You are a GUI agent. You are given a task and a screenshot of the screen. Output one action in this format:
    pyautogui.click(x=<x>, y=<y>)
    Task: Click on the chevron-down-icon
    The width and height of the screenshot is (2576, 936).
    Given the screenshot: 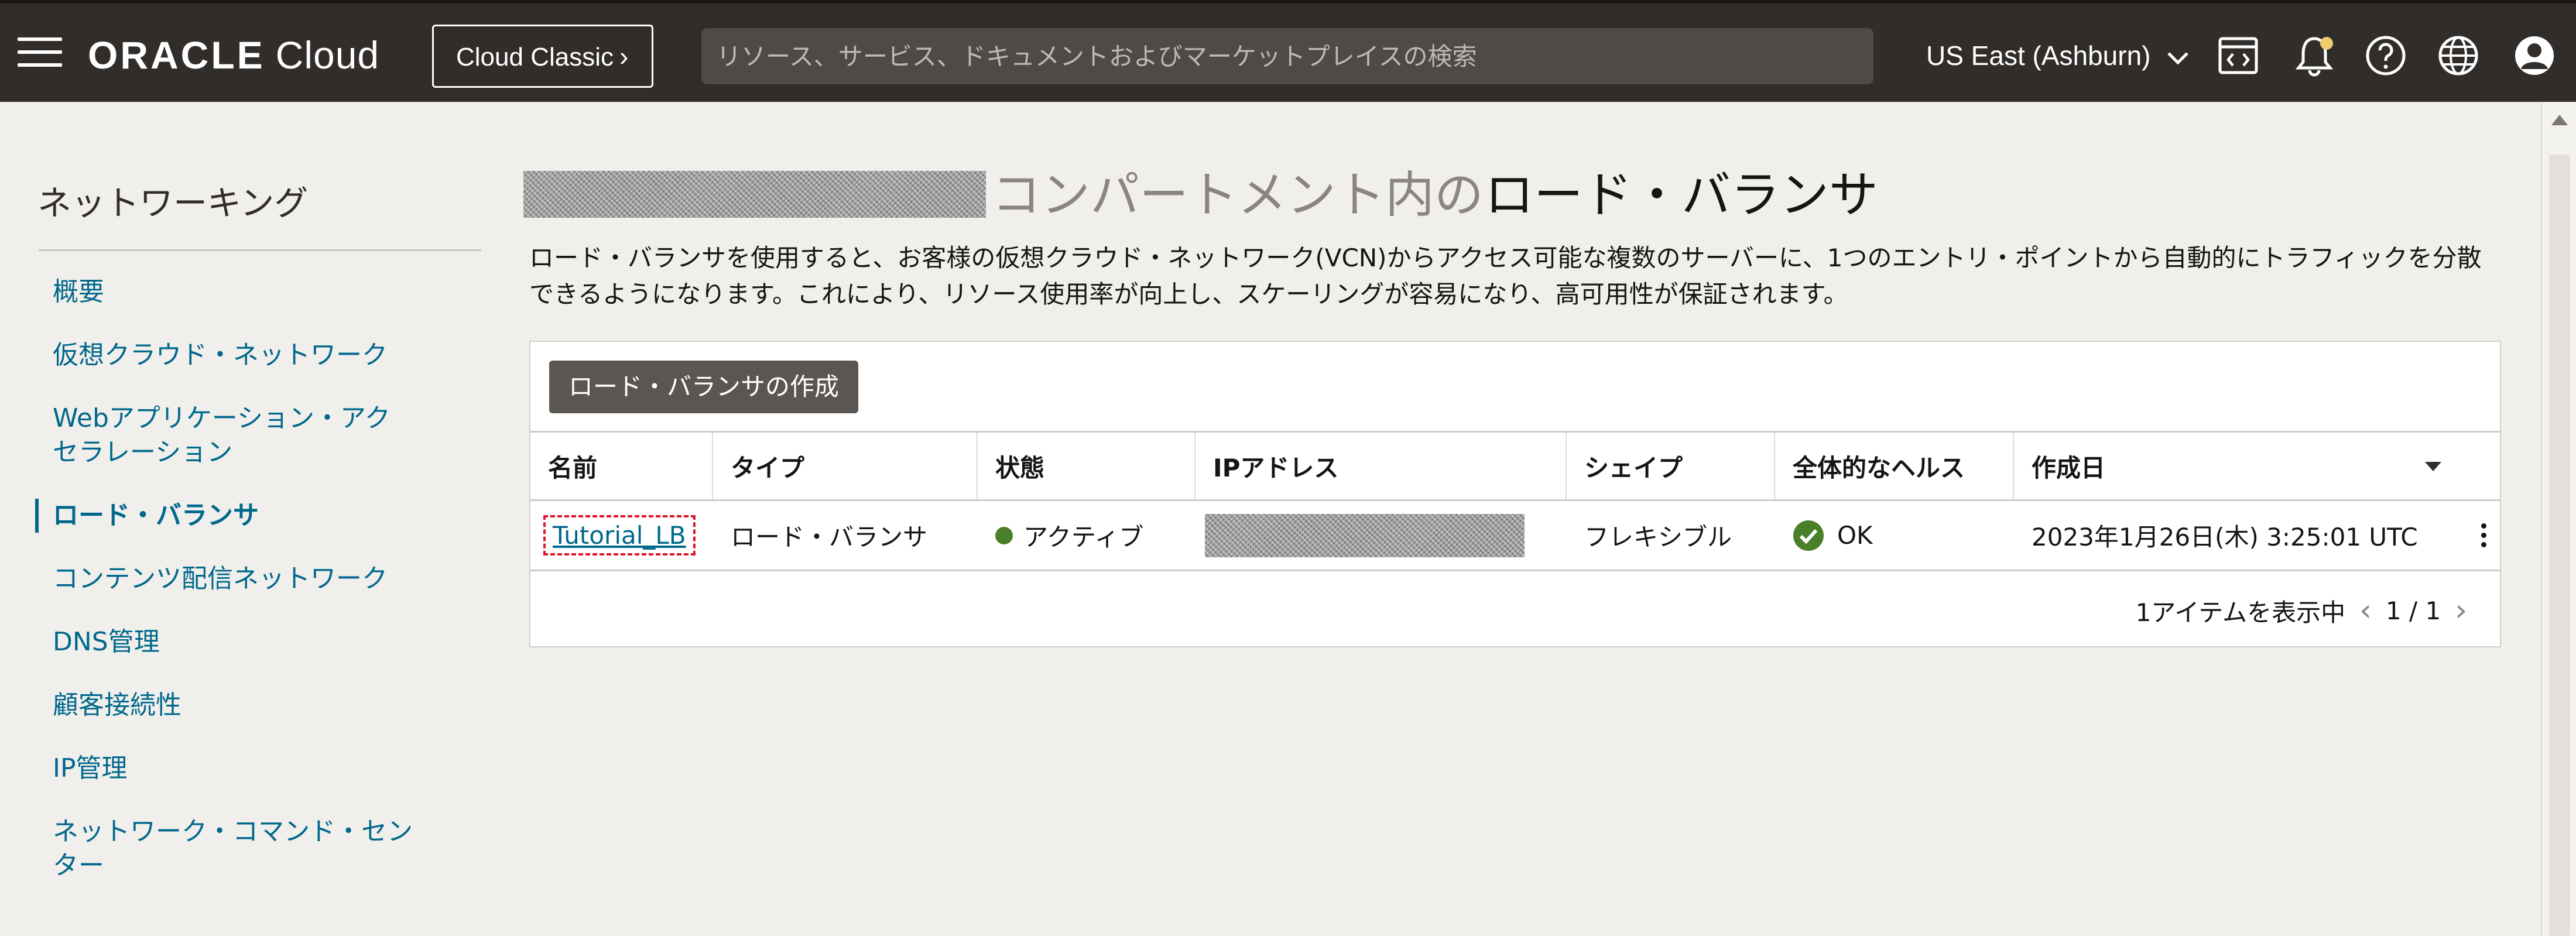 What is the action you would take?
    pyautogui.click(x=2178, y=58)
    